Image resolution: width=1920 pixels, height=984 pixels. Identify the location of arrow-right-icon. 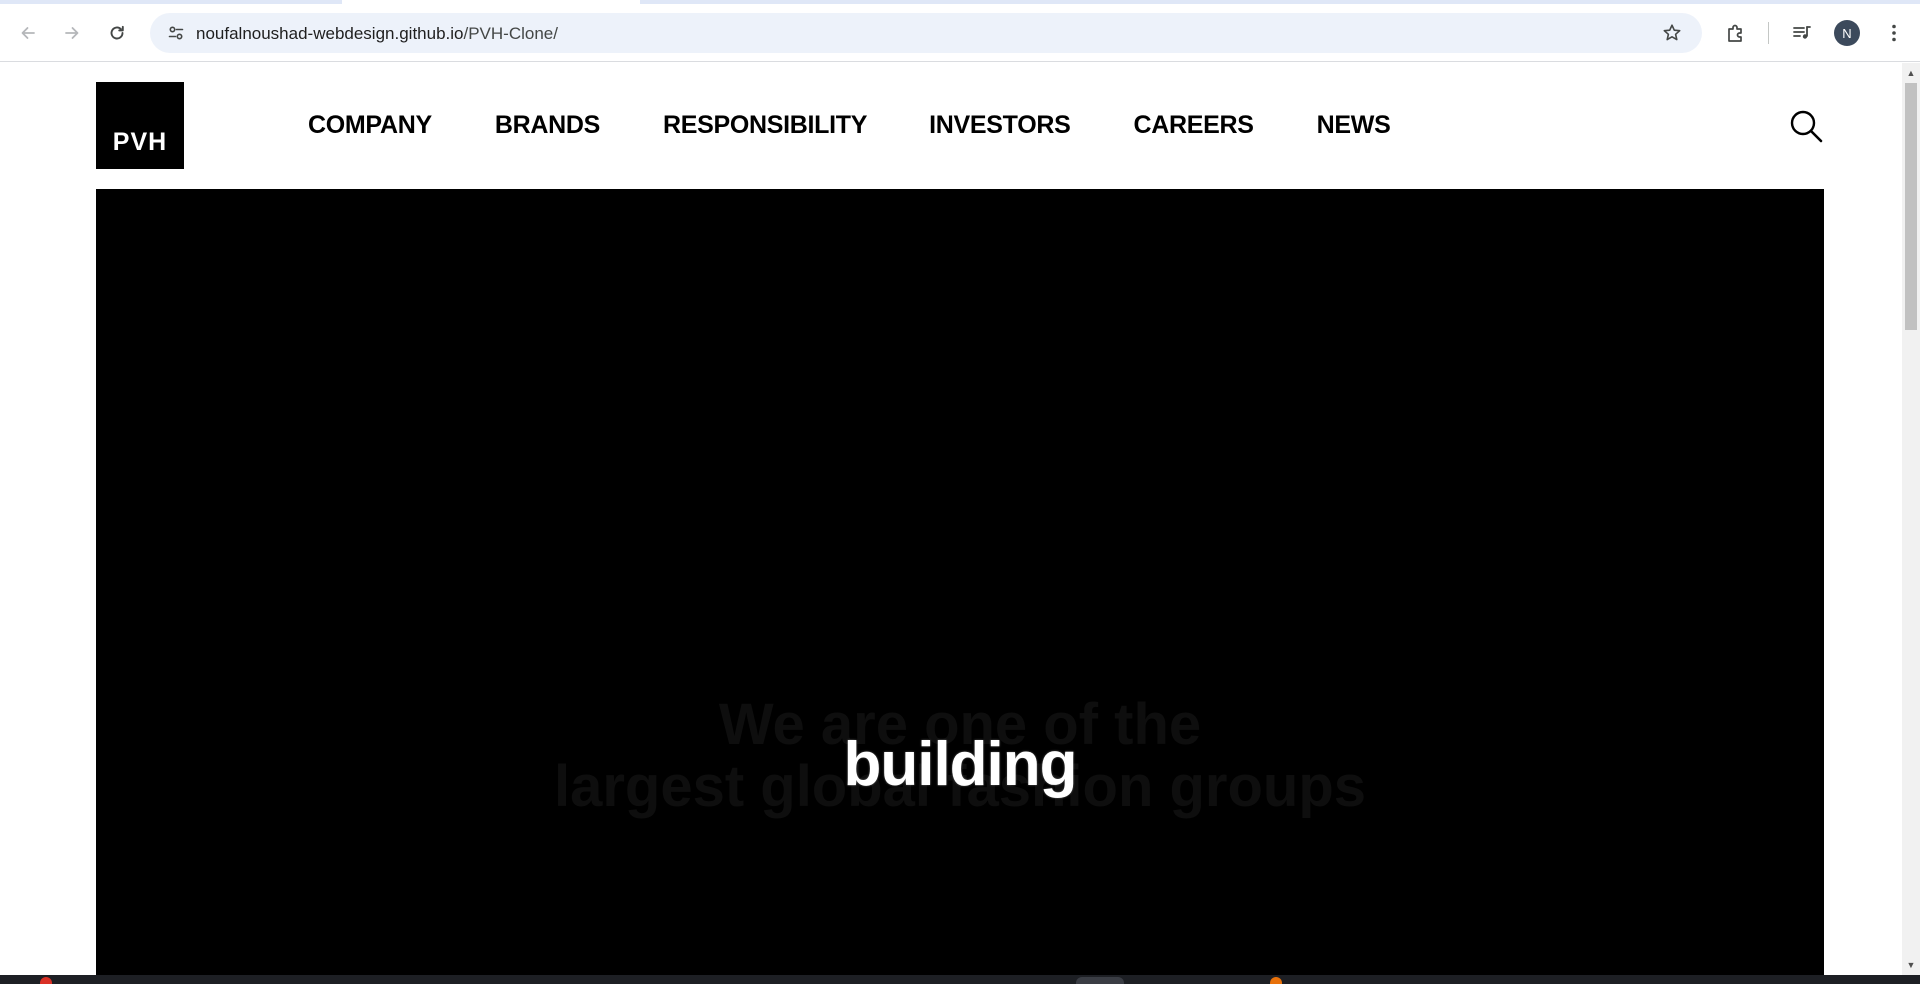
(72, 33).